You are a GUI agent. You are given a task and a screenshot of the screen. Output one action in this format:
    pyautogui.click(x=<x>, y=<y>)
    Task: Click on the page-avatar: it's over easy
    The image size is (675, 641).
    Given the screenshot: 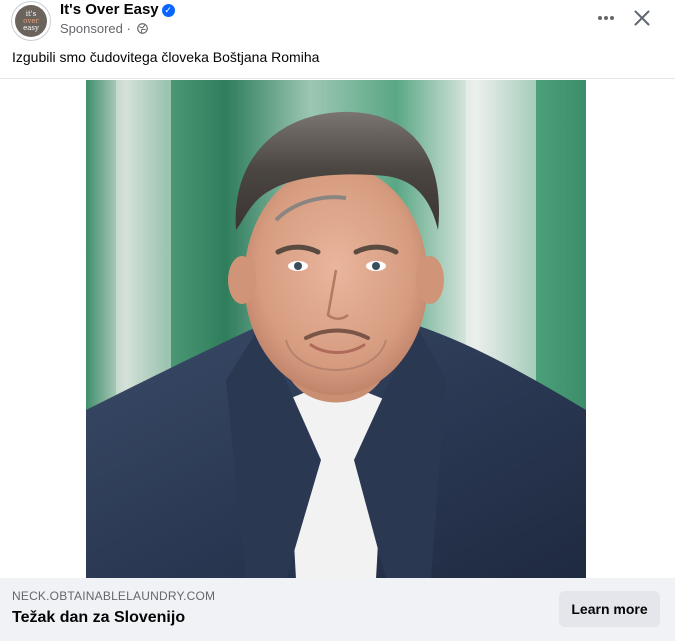 What is the action you would take?
    pyautogui.click(x=31, y=21)
    